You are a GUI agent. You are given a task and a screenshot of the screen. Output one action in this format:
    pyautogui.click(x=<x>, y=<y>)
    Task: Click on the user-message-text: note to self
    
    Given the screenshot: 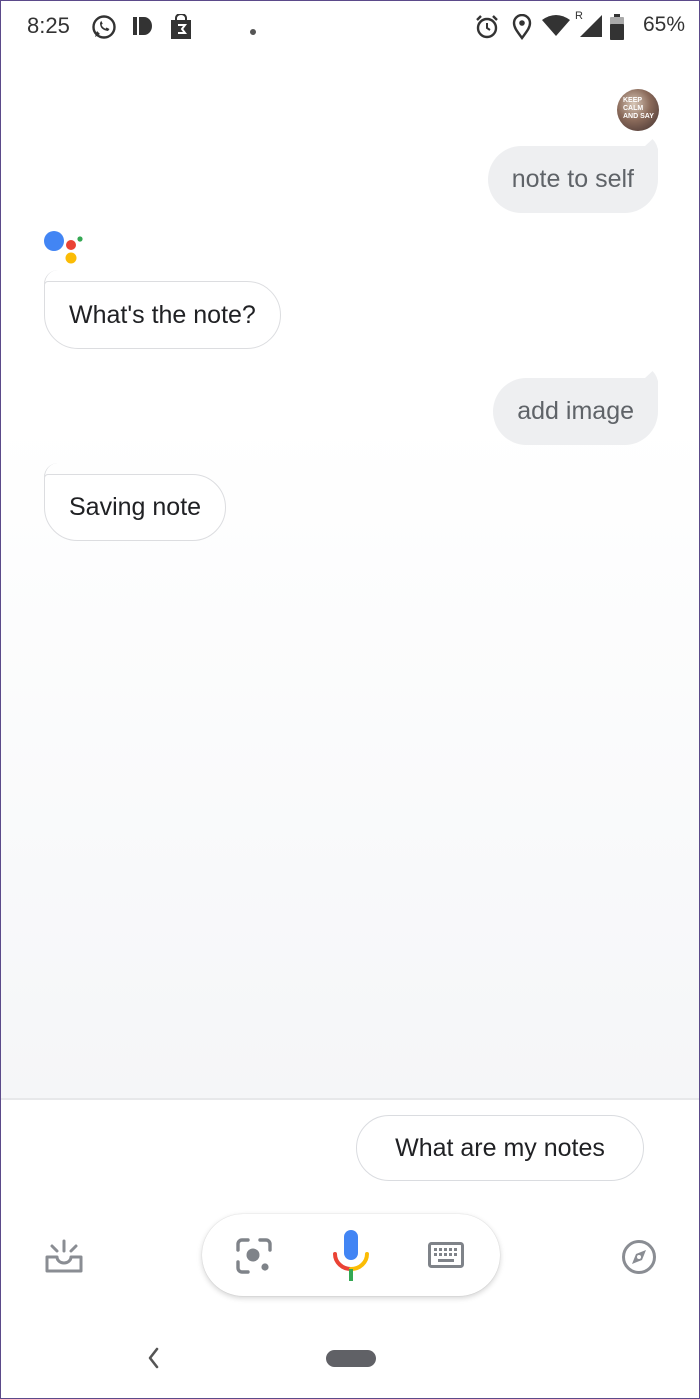 What is the action you would take?
    pyautogui.click(x=572, y=179)
    